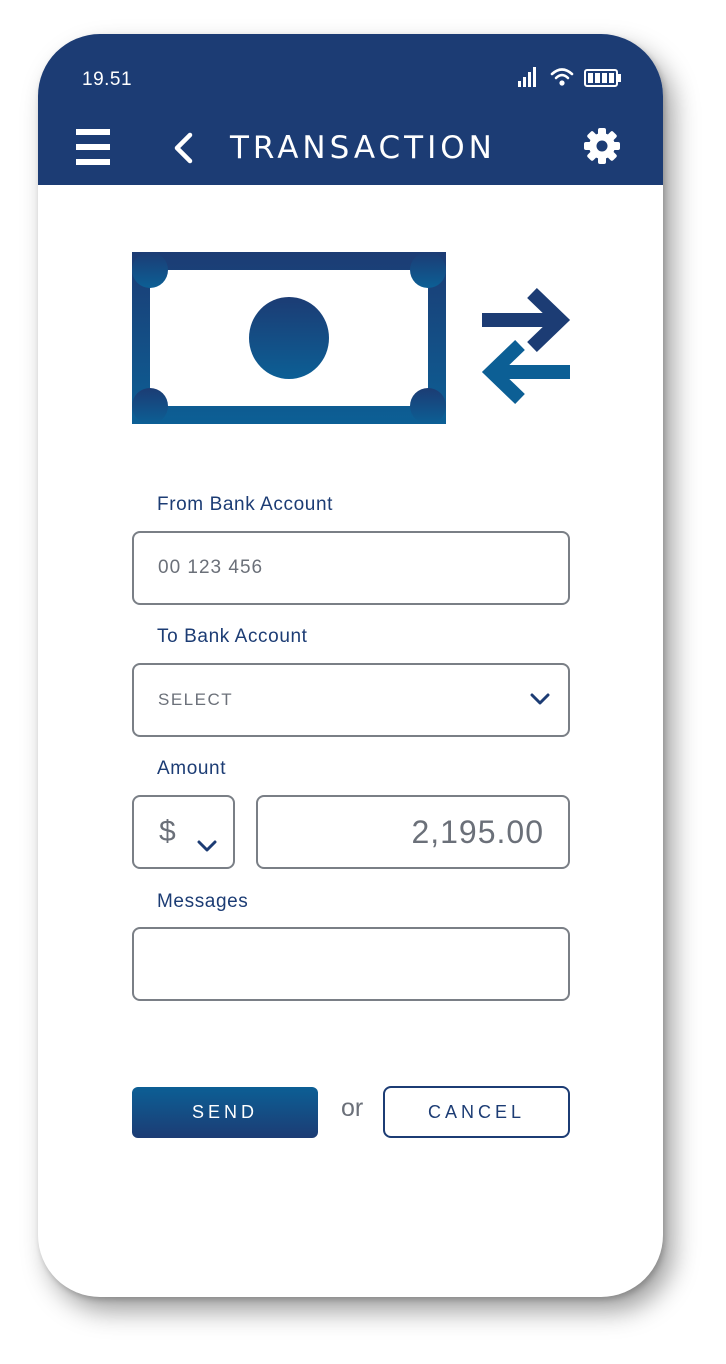  I want to click on amount-label: Amount, so click(192, 768).